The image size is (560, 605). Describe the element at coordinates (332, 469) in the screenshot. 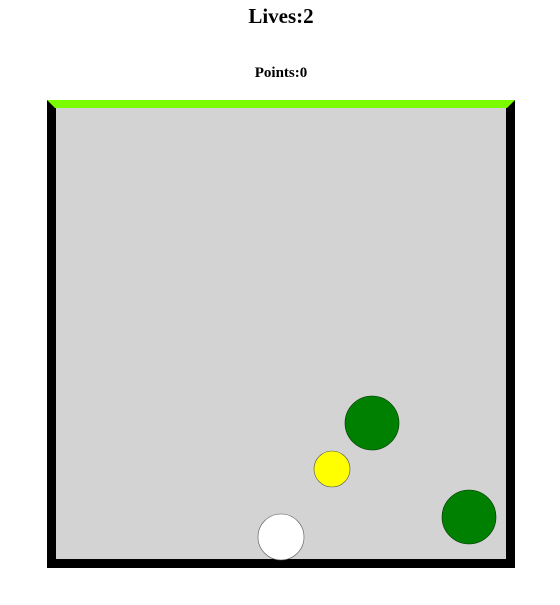

I see `target-ball` at that location.